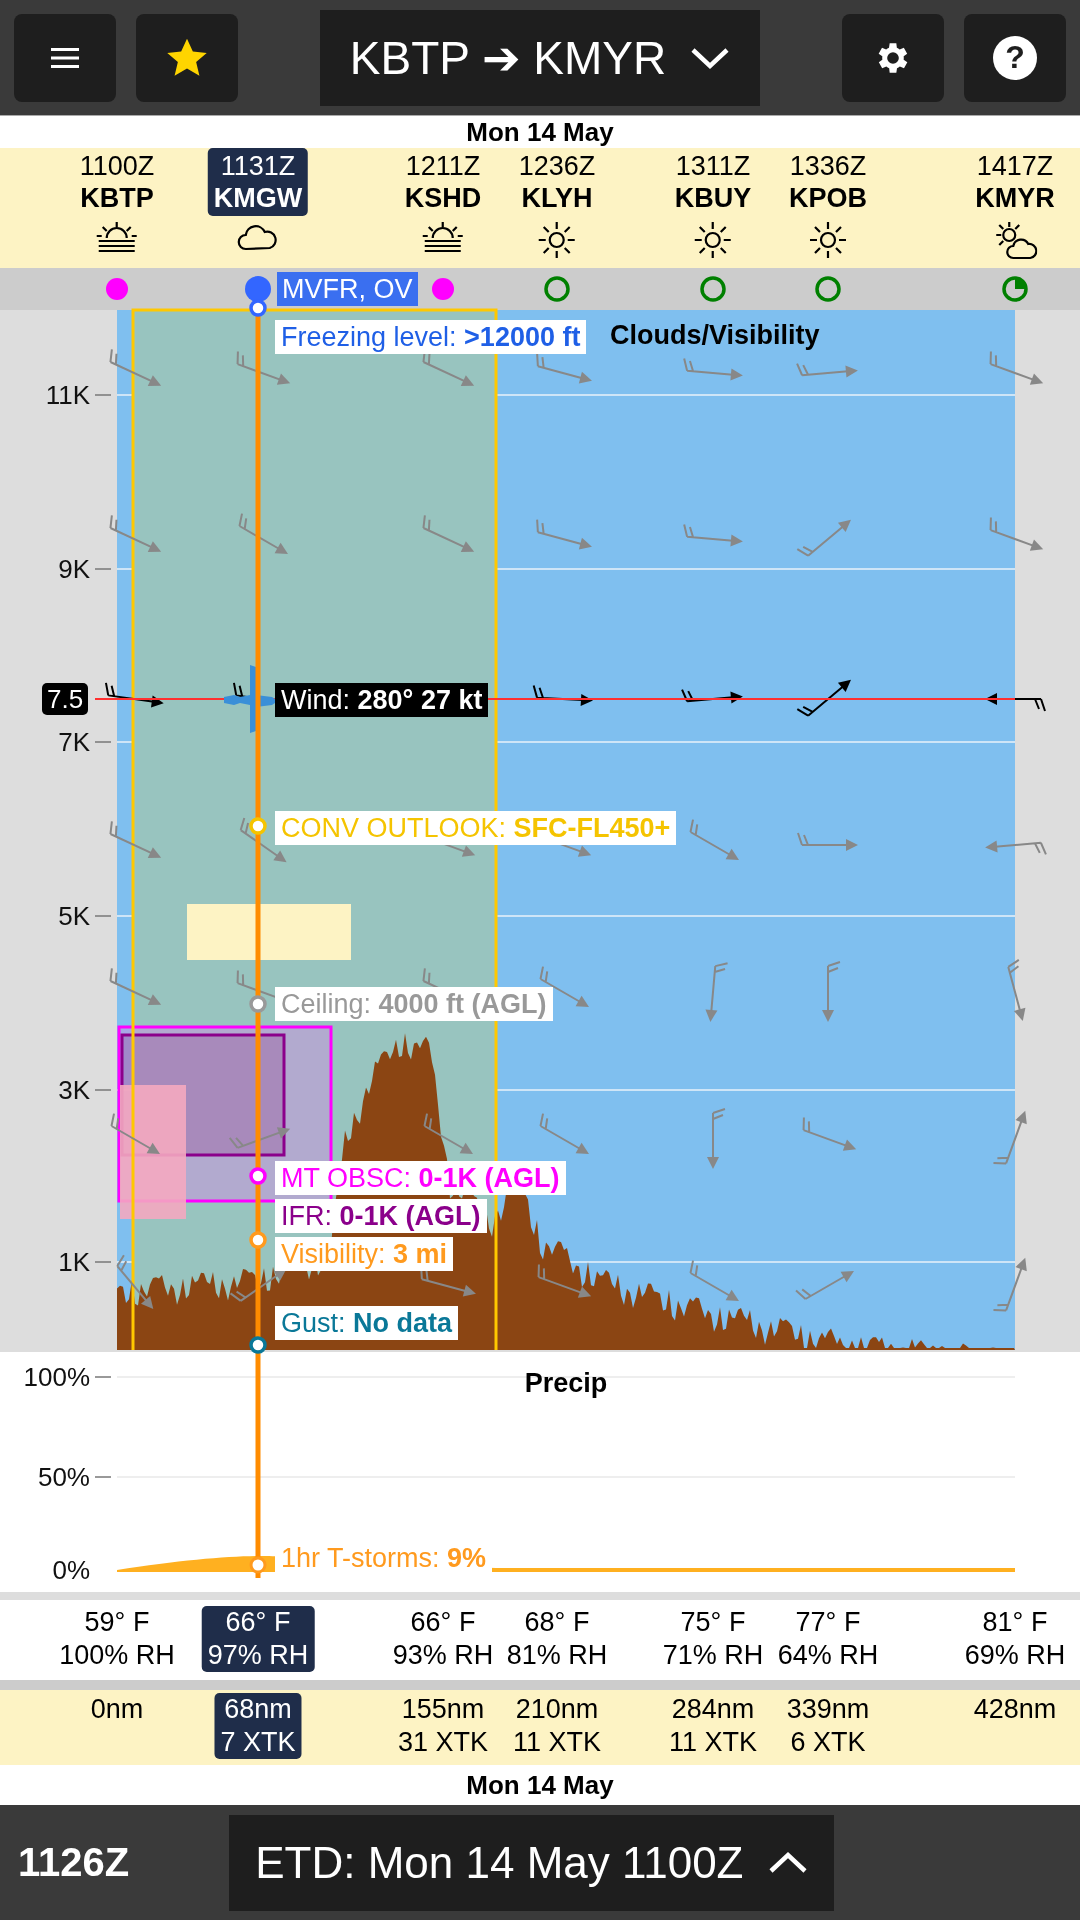 Image resolution: width=1080 pixels, height=1920 pixels. I want to click on distance-label: 284nm 11 XTK, so click(713, 1726).